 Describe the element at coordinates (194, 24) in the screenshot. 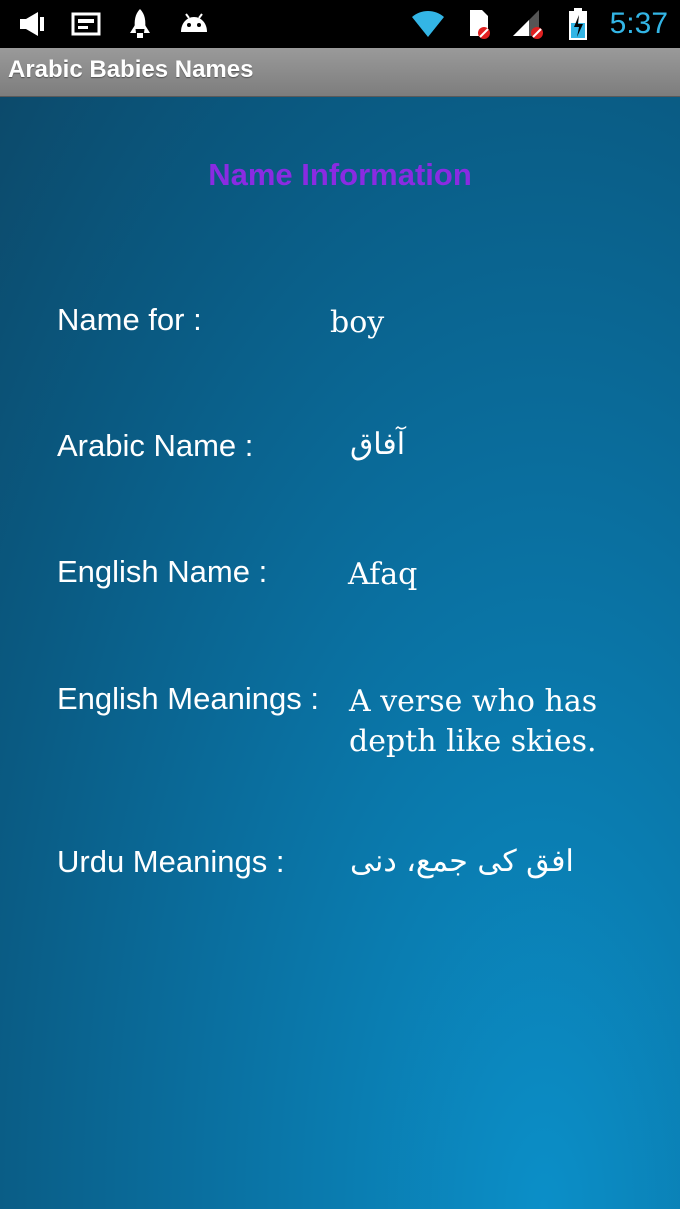

I see `android-icon` at that location.